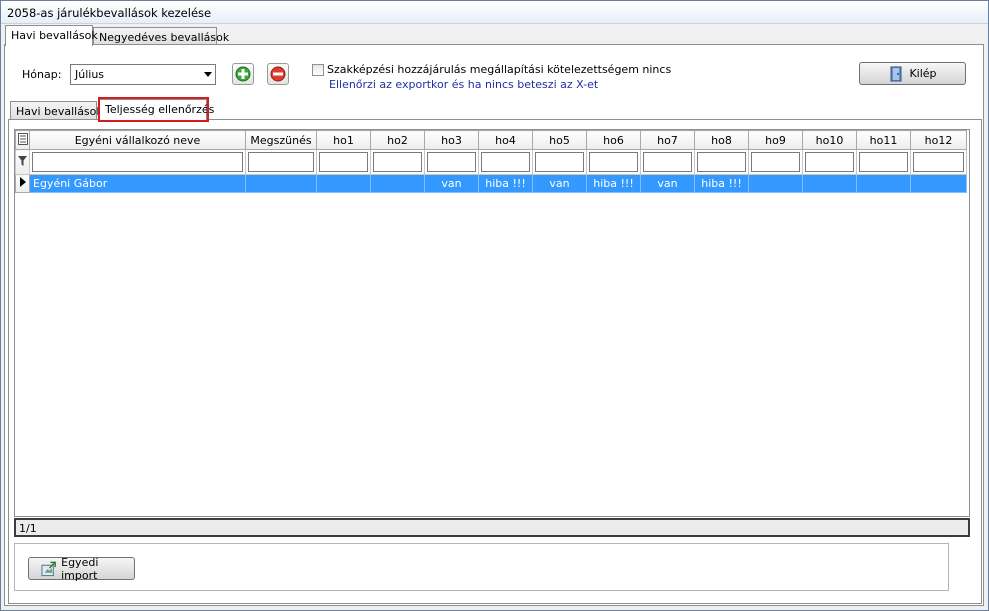 Image resolution: width=989 pixels, height=611 pixels. Describe the element at coordinates (613, 140) in the screenshot. I see `column-header-ho6: ho6` at that location.